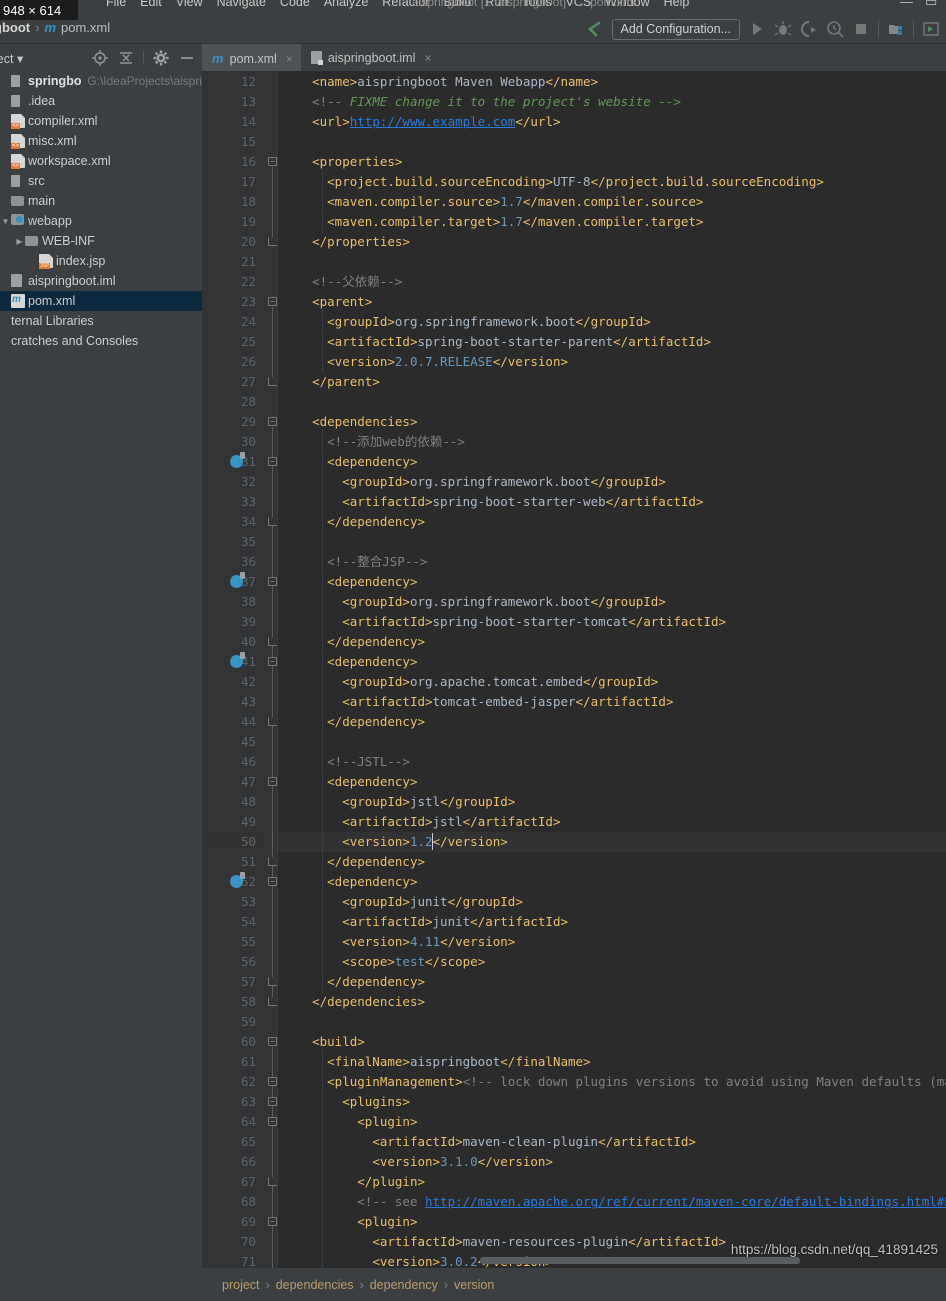  I want to click on code-line: <plugins>, so click(346, 1102).